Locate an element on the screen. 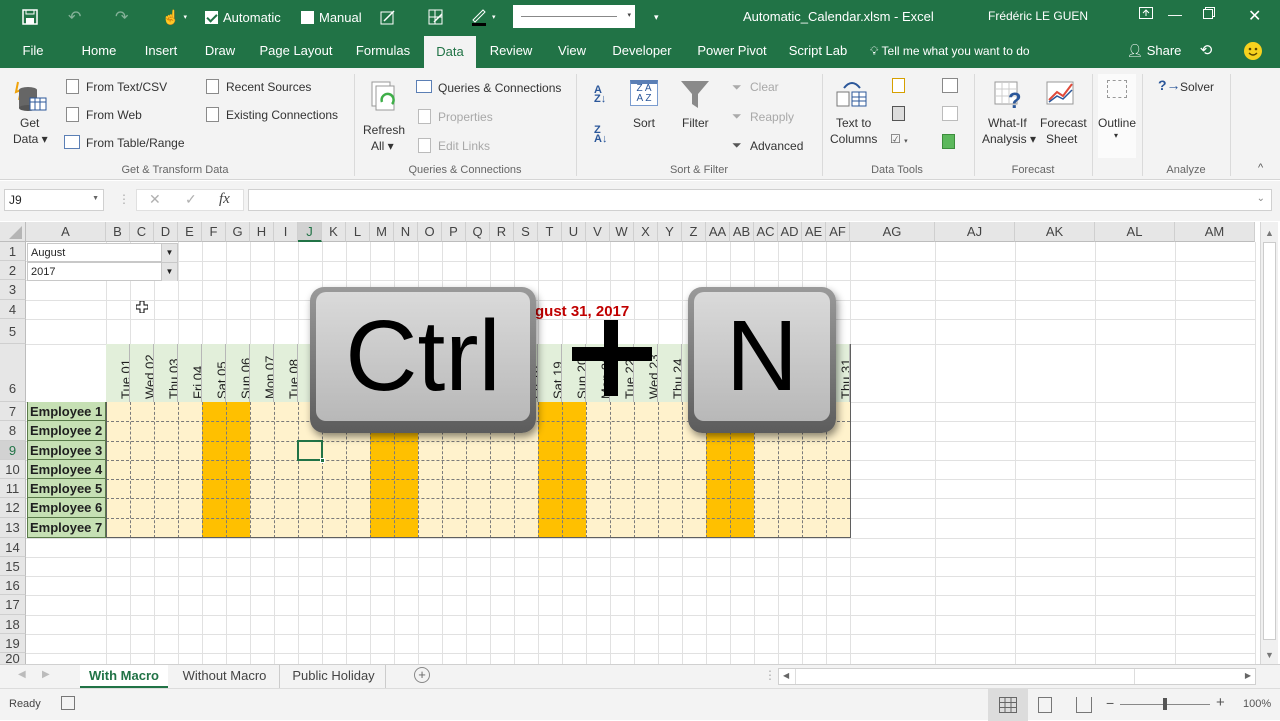  employee-name: Employee 5 is located at coordinates (66, 488).